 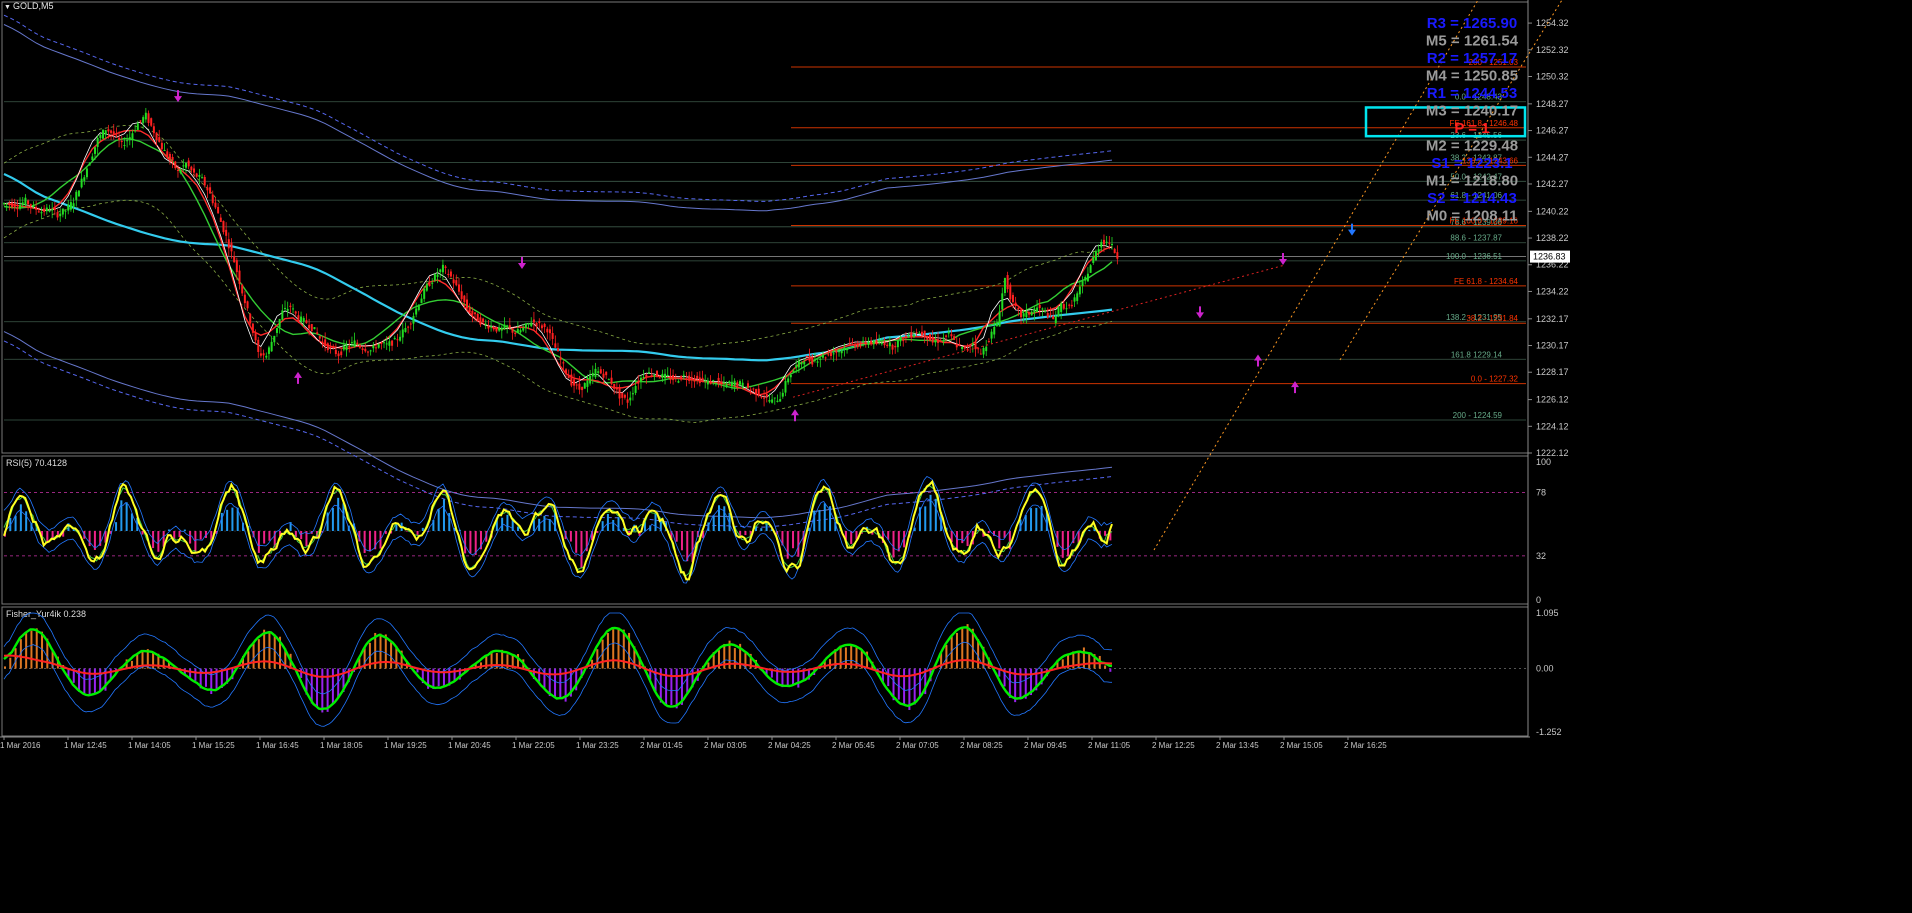 I want to click on time-tick-label: 2 Mar 01:45, so click(x=661, y=745).